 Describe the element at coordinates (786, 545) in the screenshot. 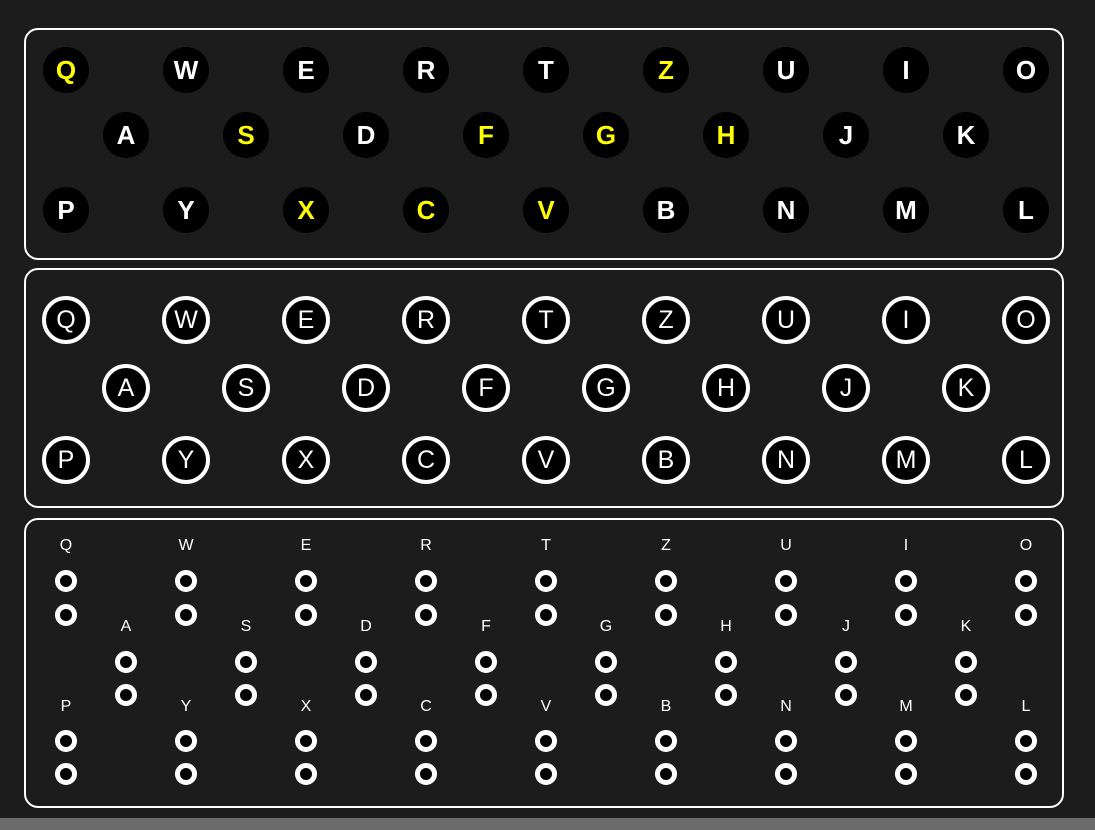

I see `plug-label-u: U` at that location.